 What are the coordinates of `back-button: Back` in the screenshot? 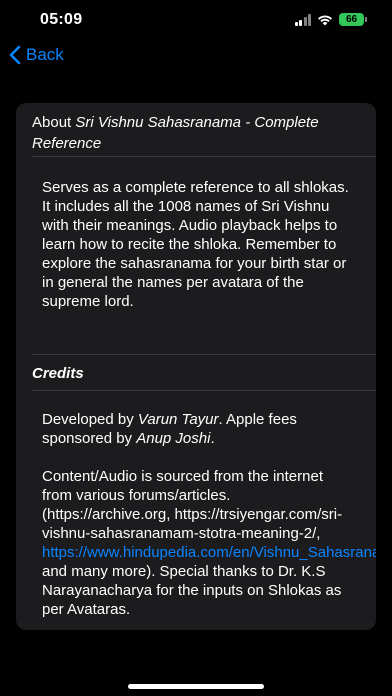 It's located at (36, 55).